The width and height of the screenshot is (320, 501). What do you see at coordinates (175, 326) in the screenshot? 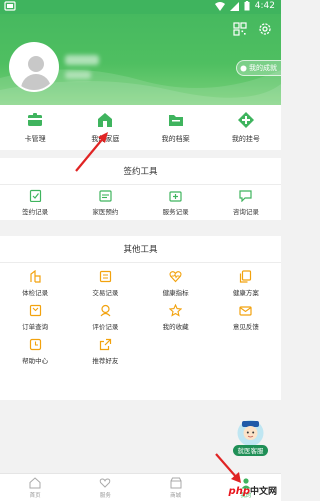
I see `tool-label: 我的收藏` at bounding box center [175, 326].